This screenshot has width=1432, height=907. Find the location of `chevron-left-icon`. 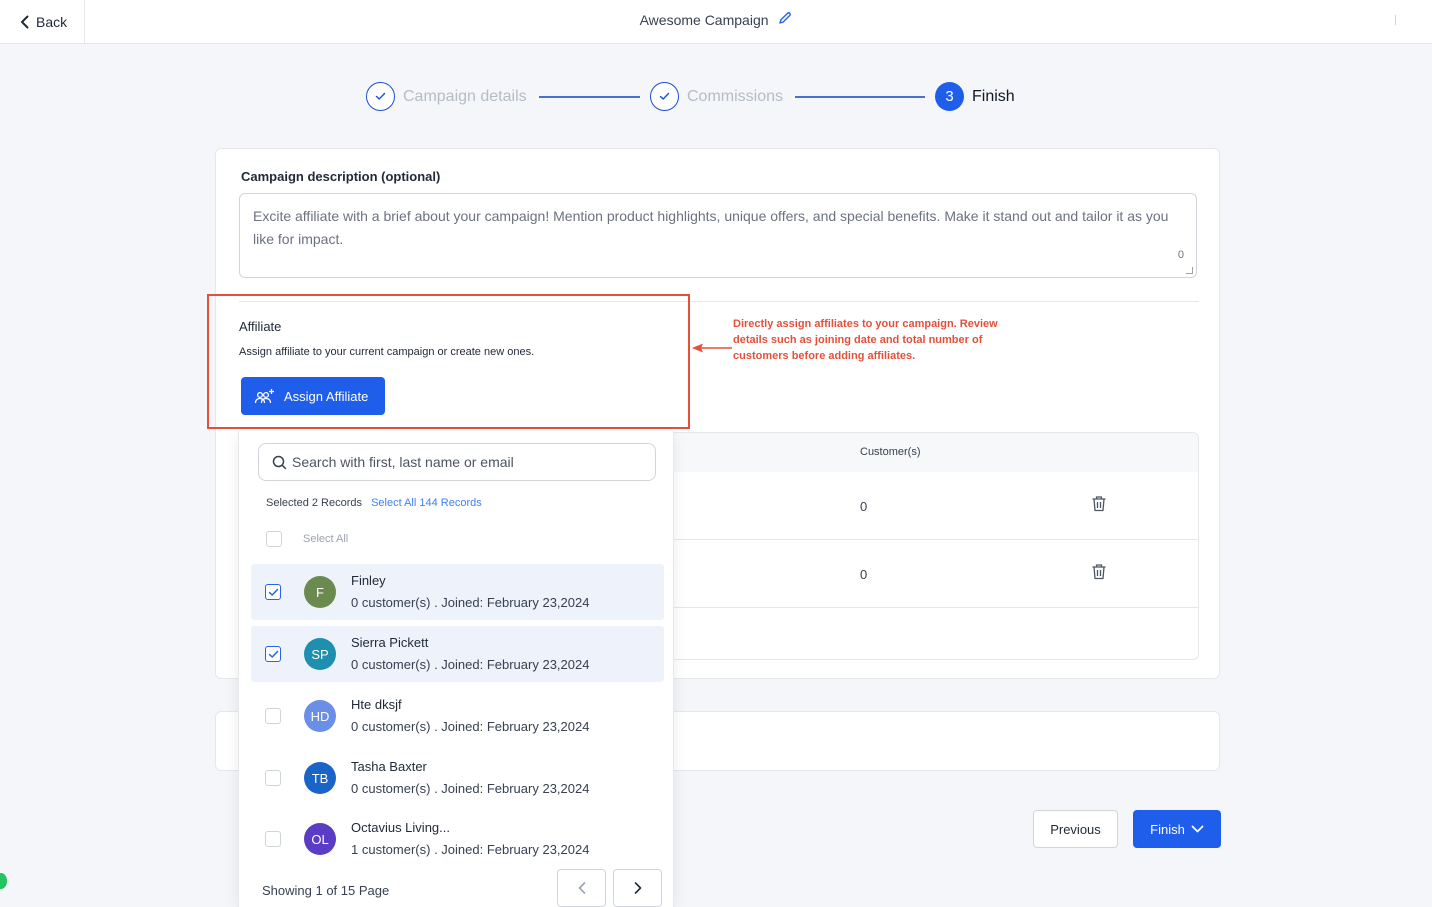

chevron-left-icon is located at coordinates (581, 888).